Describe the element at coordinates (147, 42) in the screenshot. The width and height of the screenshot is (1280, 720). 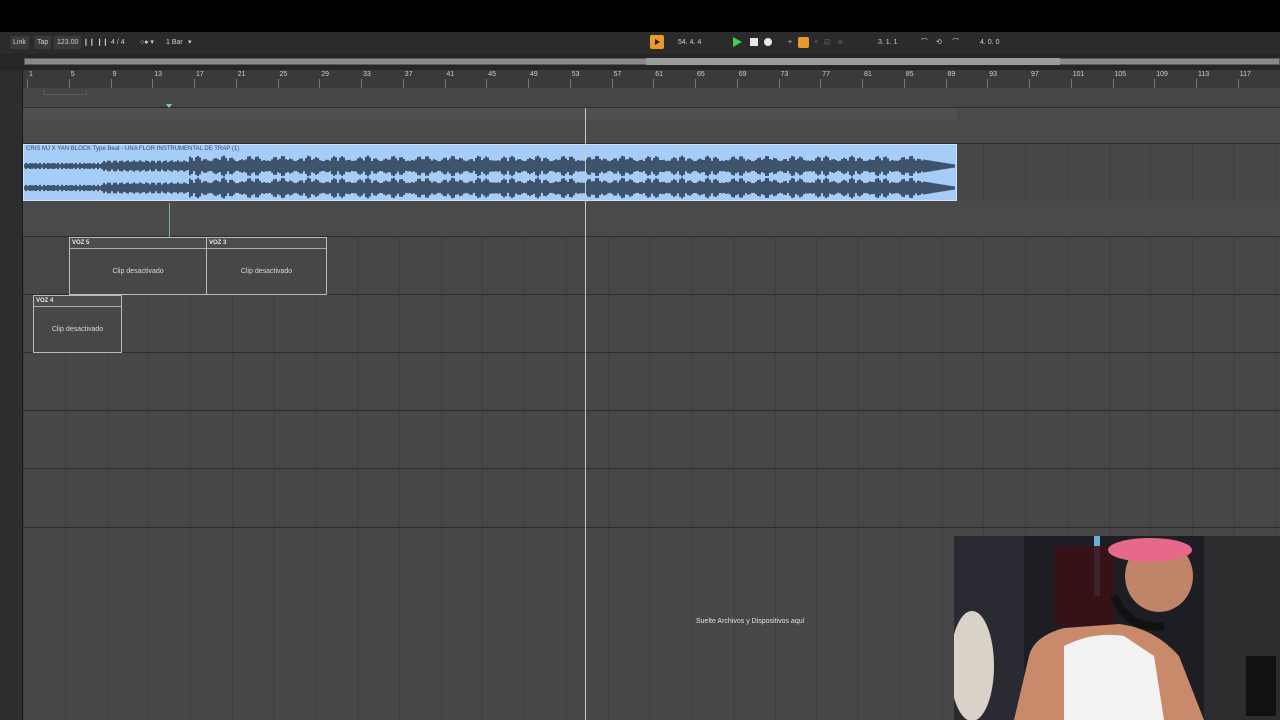
I see `metronome-icon: ○● ▾` at that location.